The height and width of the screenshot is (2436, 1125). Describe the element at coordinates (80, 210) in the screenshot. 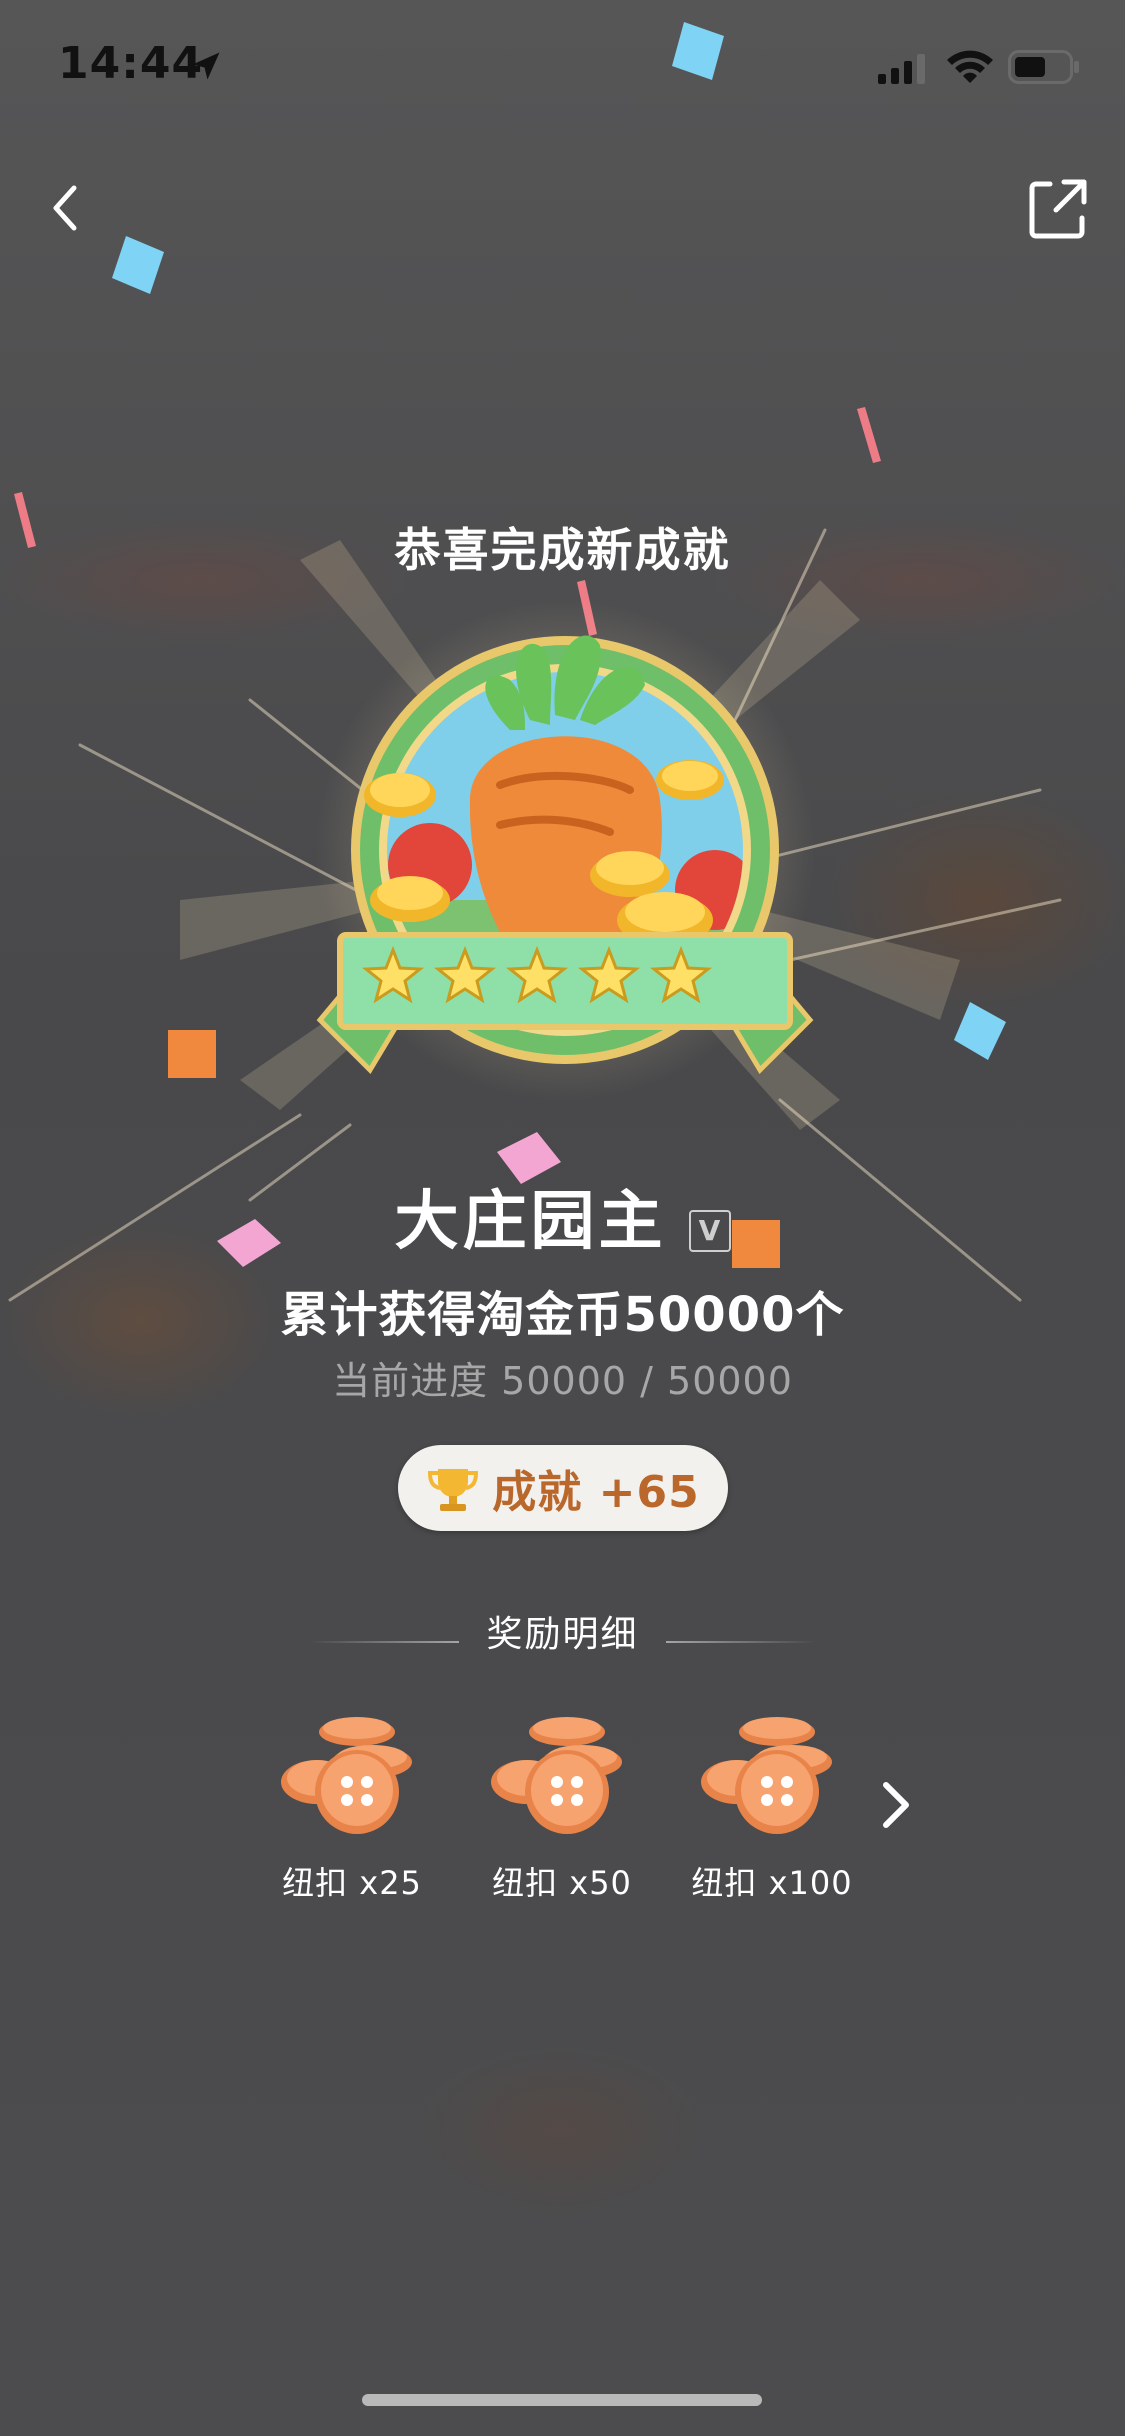

I see `back-button` at that location.